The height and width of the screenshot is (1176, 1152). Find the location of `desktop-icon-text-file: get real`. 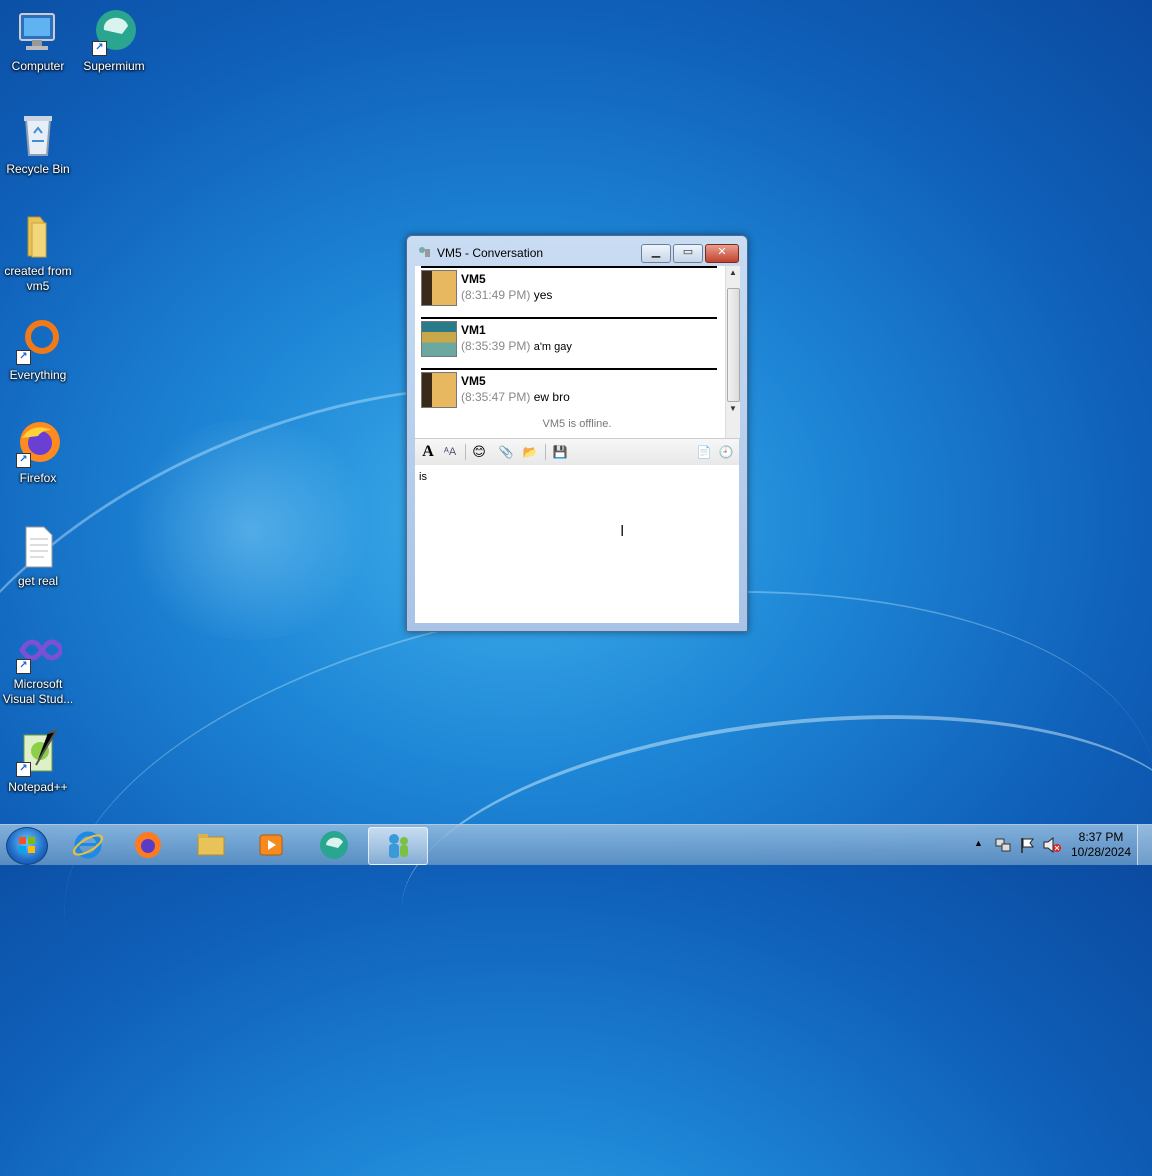

desktop-icon-text-file: get real is located at coordinates (38, 556).